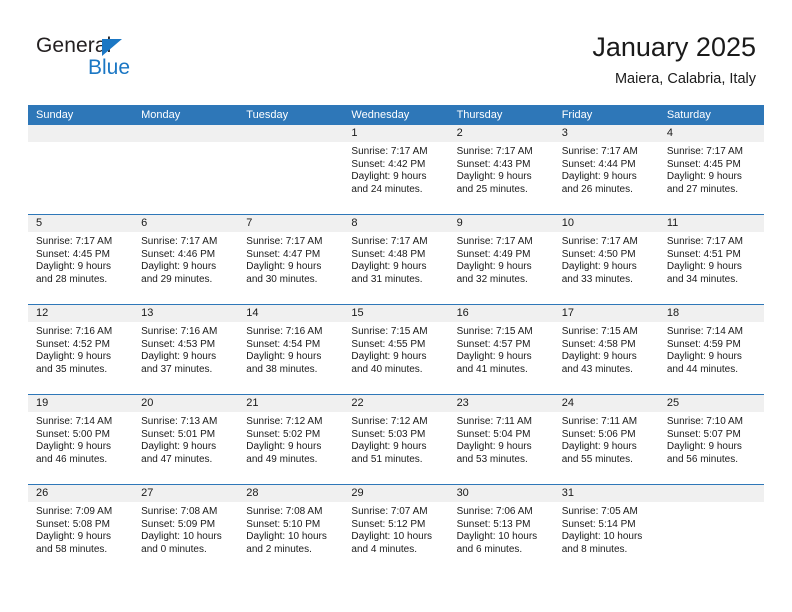 The image size is (792, 612). Describe the element at coordinates (80, 403) in the screenshot. I see `day-number: 19` at that location.